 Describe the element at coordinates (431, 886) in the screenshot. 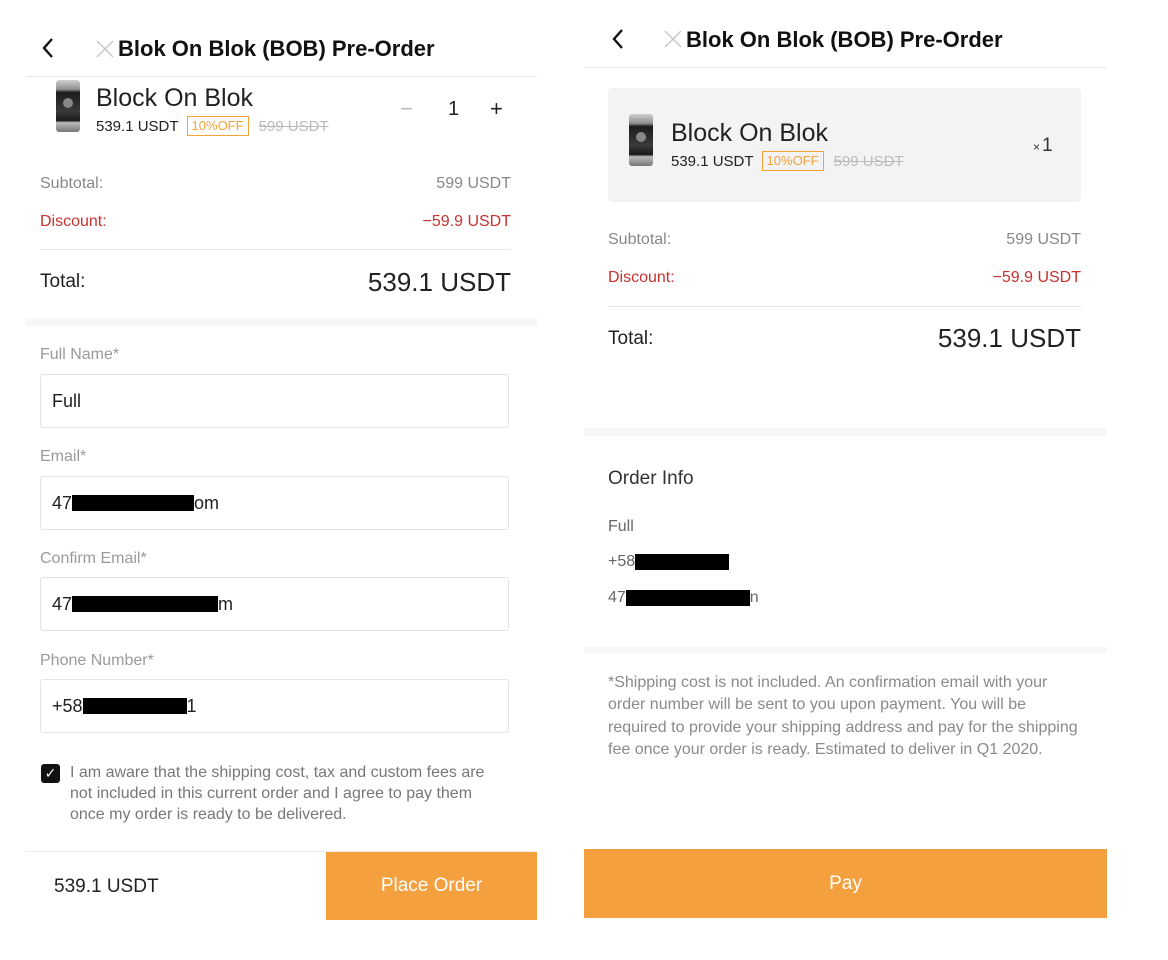

I see `place-order-button: Place Order` at that location.